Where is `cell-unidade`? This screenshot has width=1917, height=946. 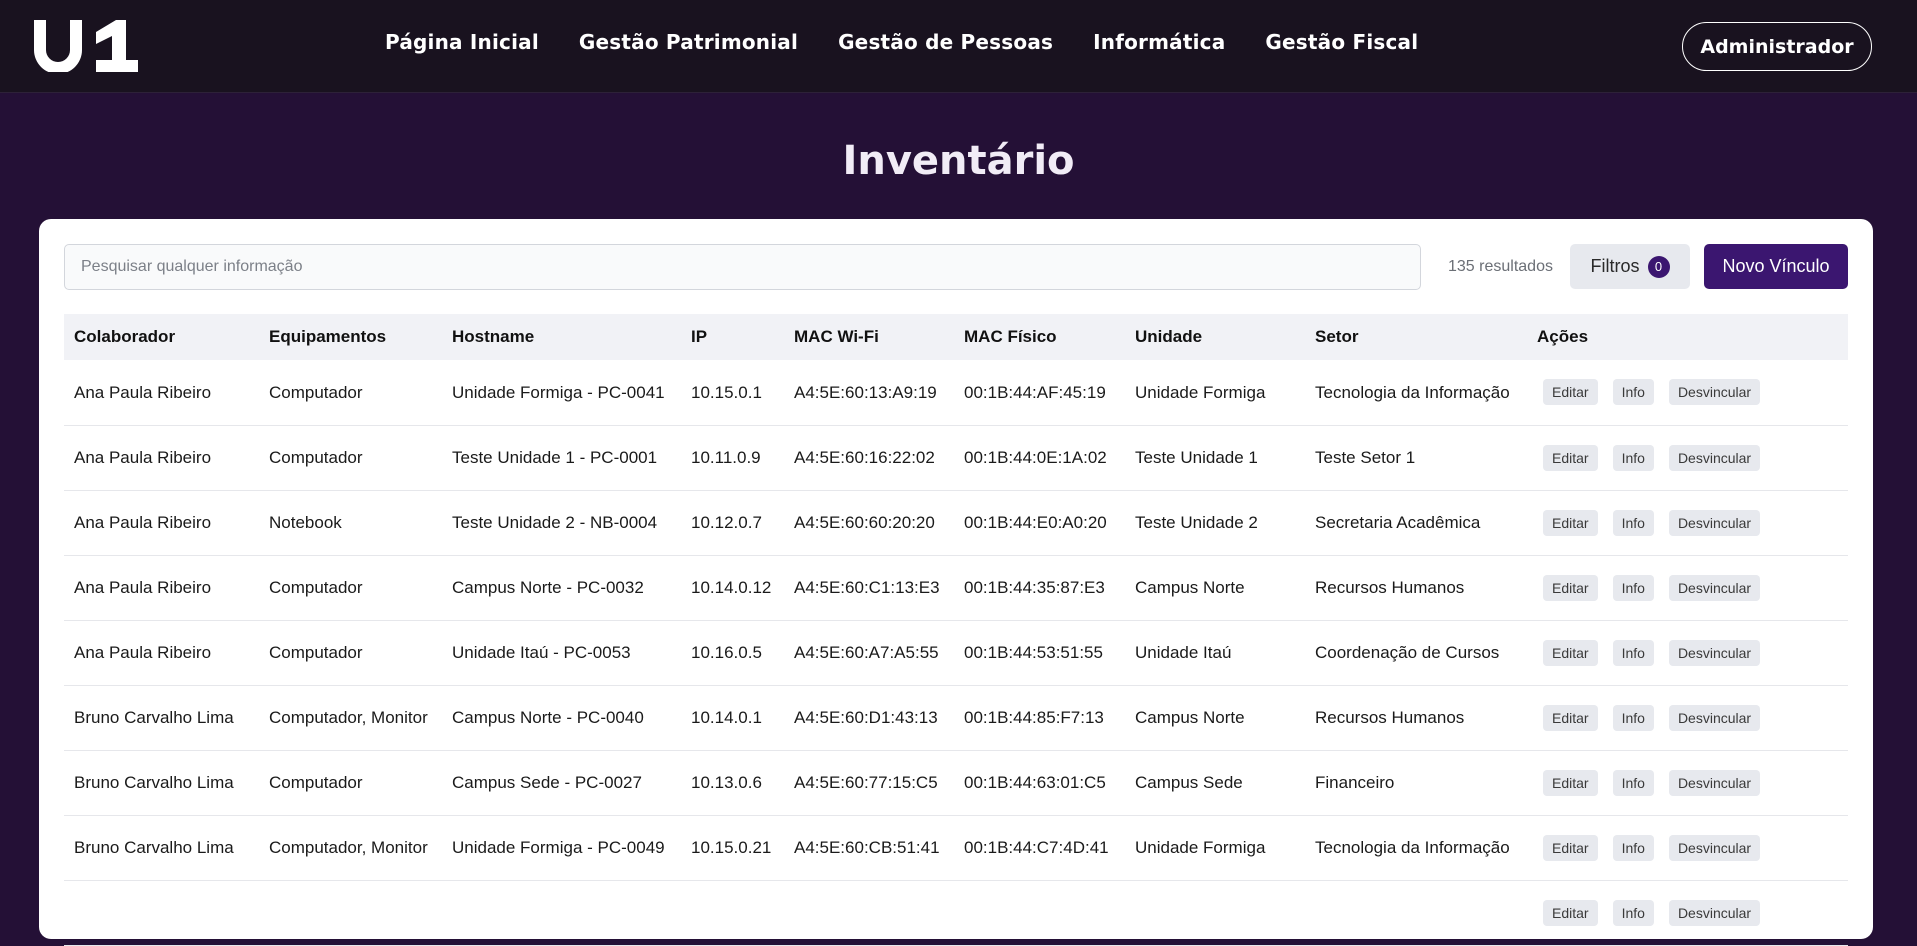
cell-unidade is located at coordinates (1215, 913).